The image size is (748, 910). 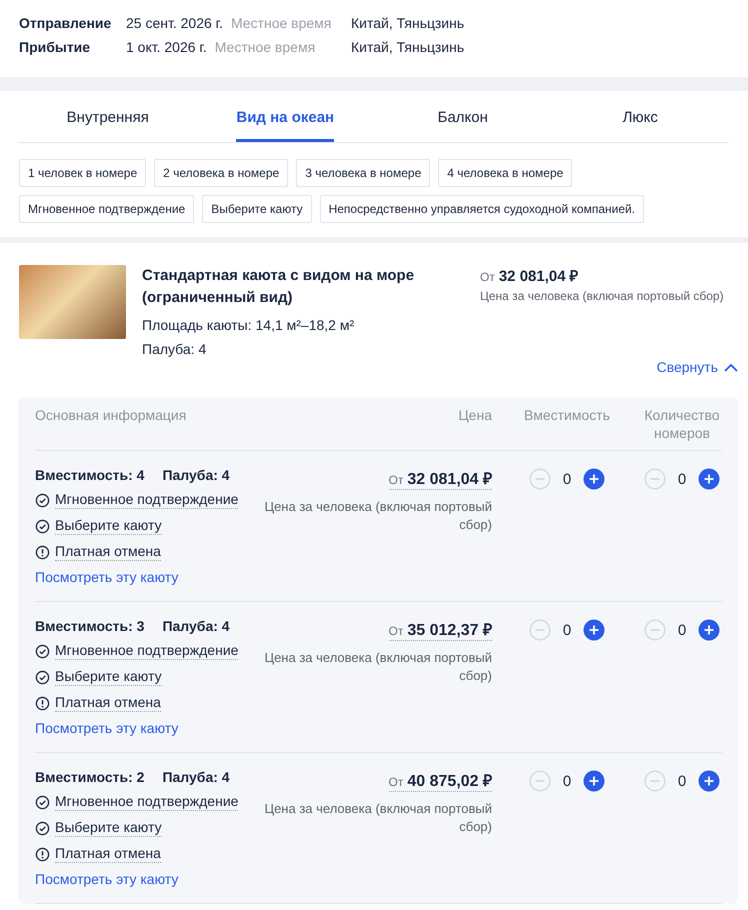 What do you see at coordinates (731, 367) in the screenshot?
I see `chevron-up-icon` at bounding box center [731, 367].